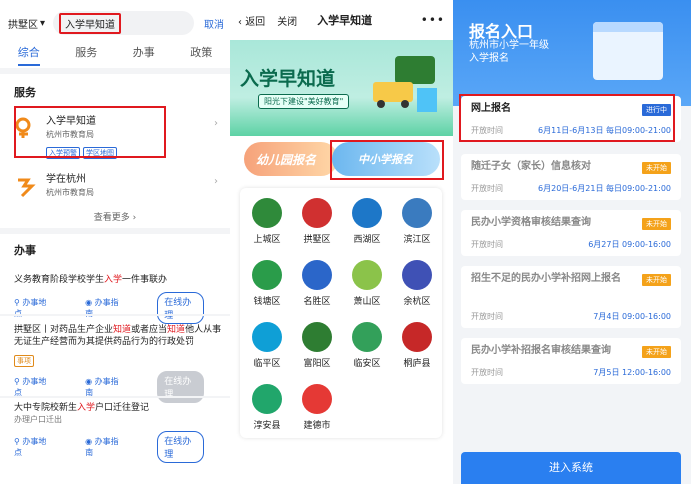 This screenshot has height=484, width=691. I want to click on back-button: ‹ 返回, so click(251, 20).